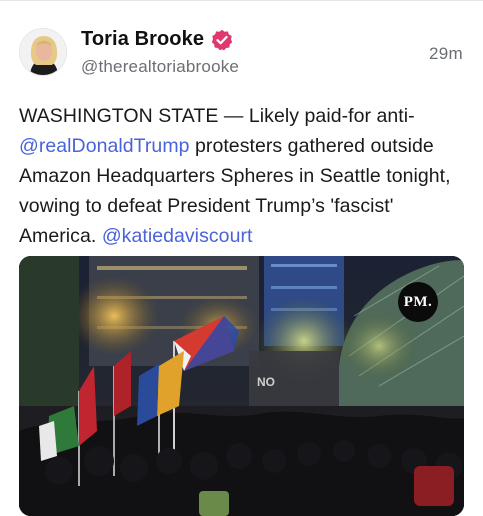 This screenshot has height=516, width=483. What do you see at coordinates (104, 146) in the screenshot?
I see `mention-link: @realDonaldTrump` at bounding box center [104, 146].